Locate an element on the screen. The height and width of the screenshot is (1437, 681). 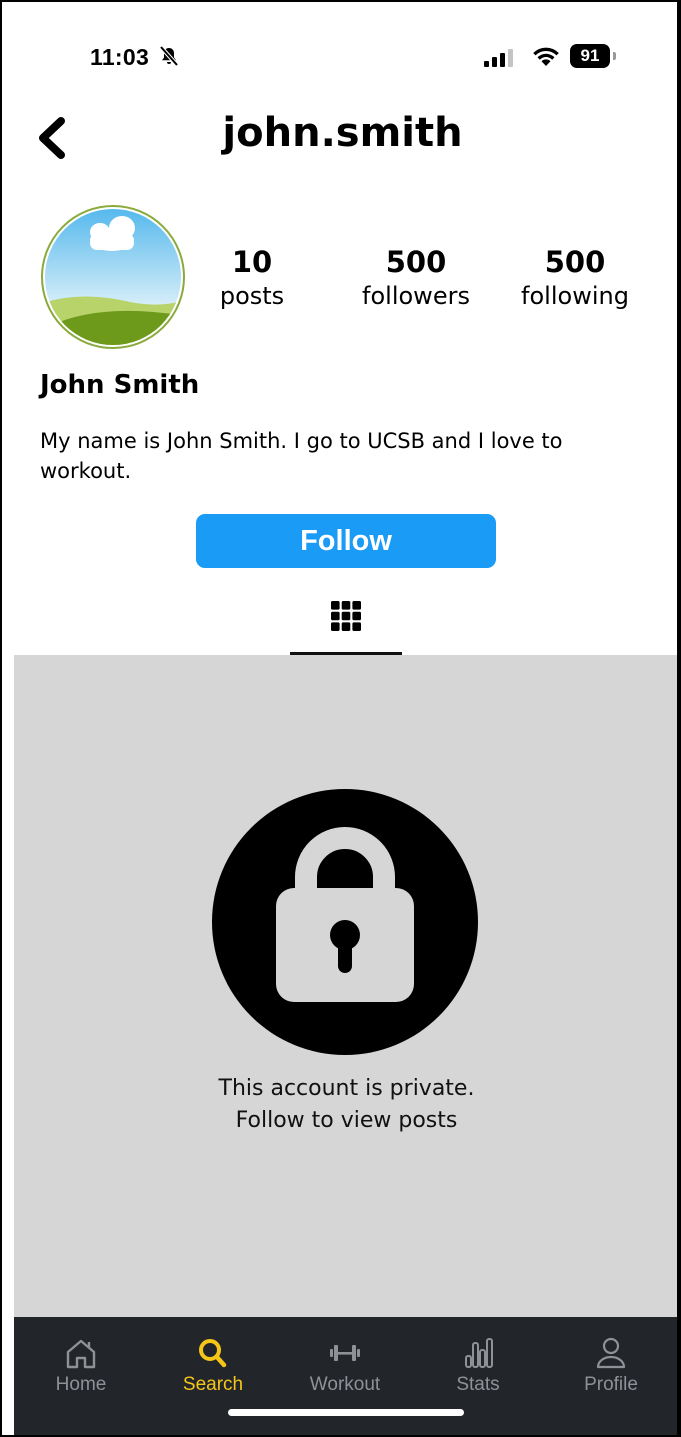
nav-item-profile: Profile is located at coordinates (611, 1357).